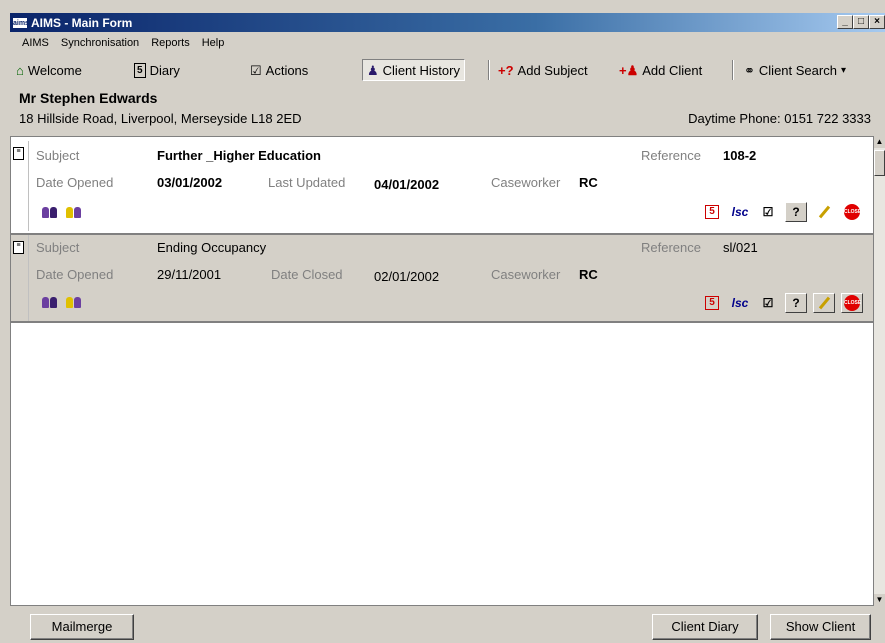  Describe the element at coordinates (824, 212) in the screenshot. I see `pencil-icon` at that location.